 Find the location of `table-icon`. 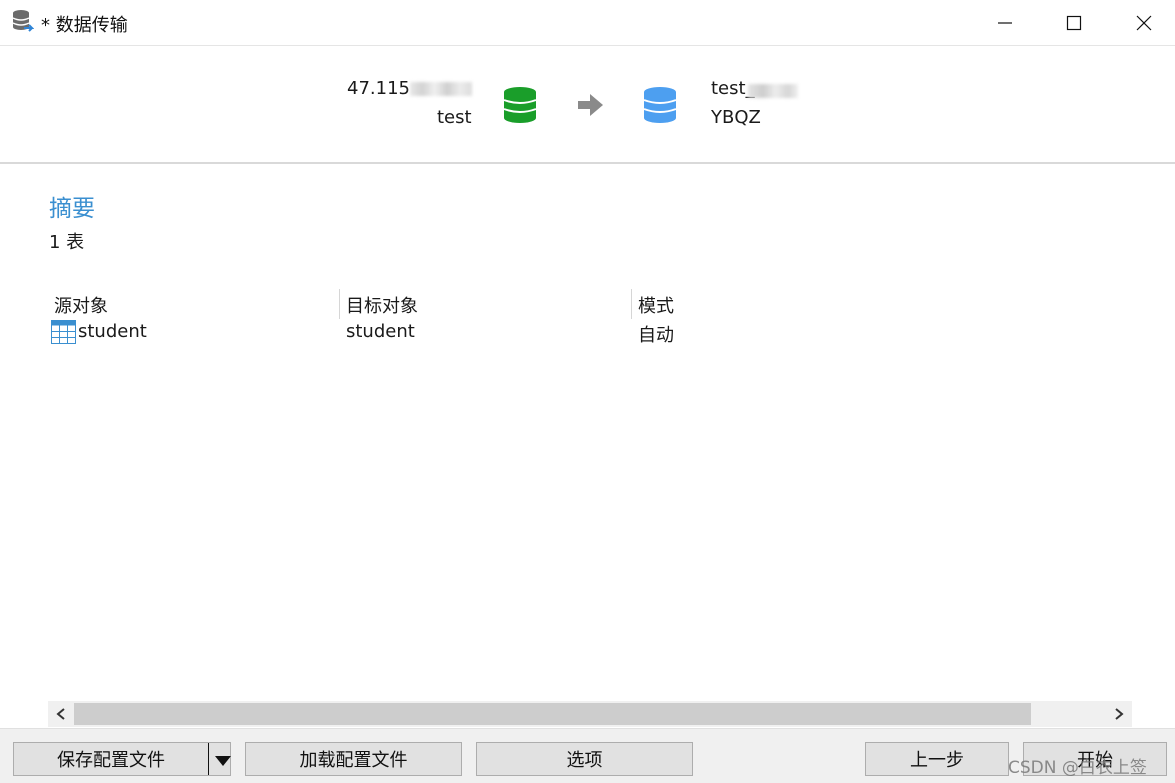

table-icon is located at coordinates (63, 332).